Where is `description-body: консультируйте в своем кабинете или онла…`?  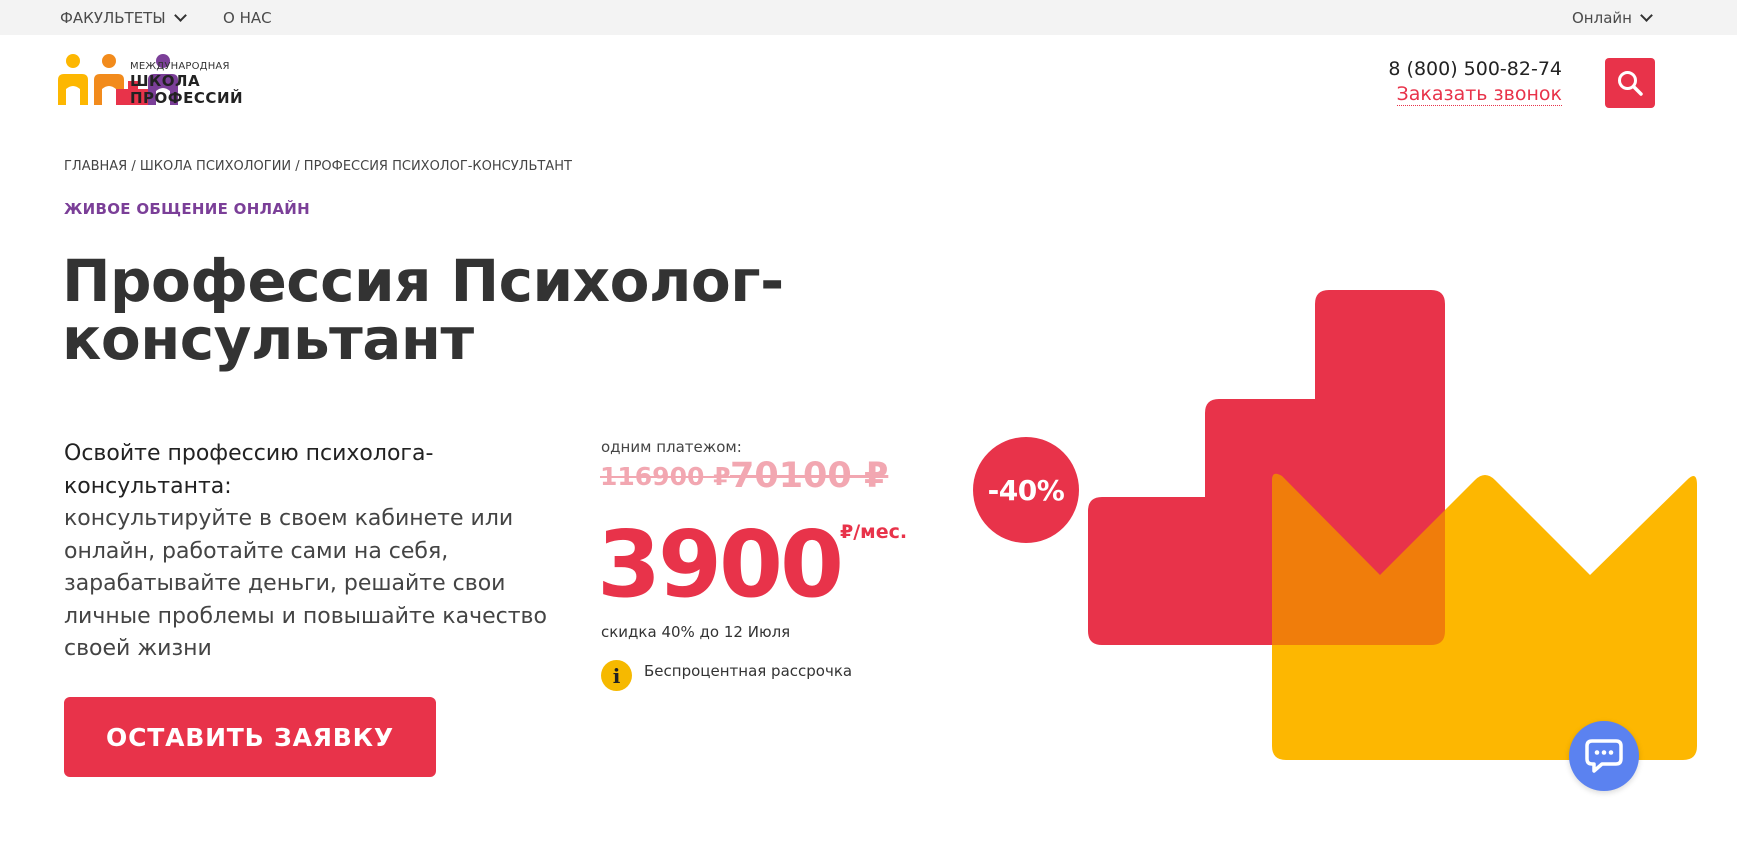
description-body: консультируйте в своем кабинете или онла… is located at coordinates (305, 583).